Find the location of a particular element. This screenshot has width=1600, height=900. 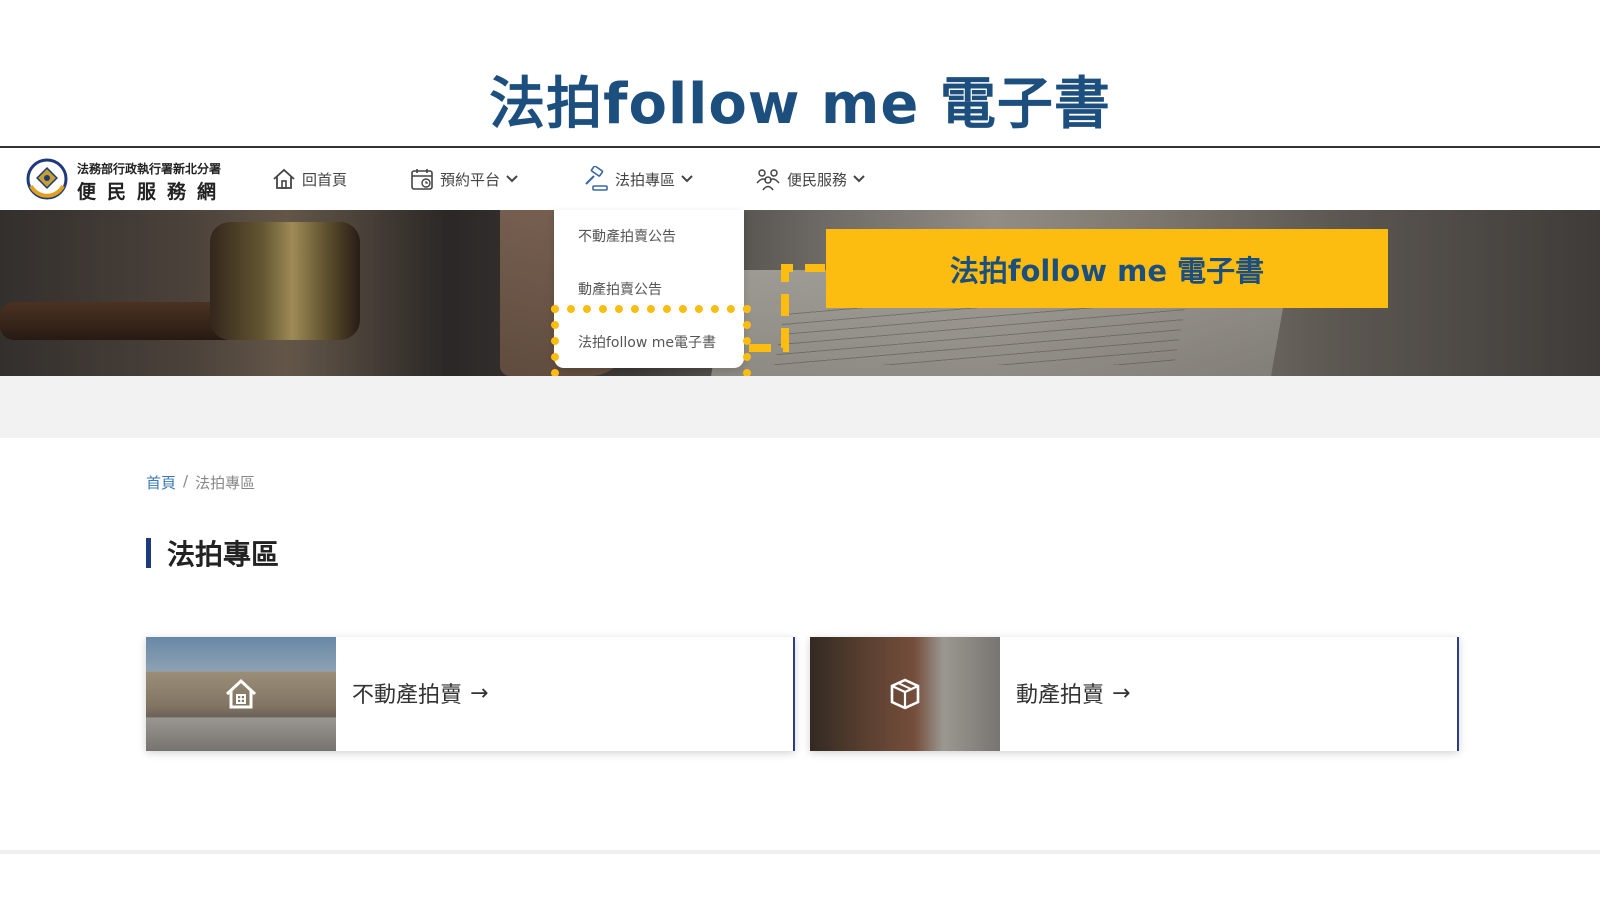

dropdown-item-ebook: 法拍follow me電子書 is located at coordinates (647, 342).